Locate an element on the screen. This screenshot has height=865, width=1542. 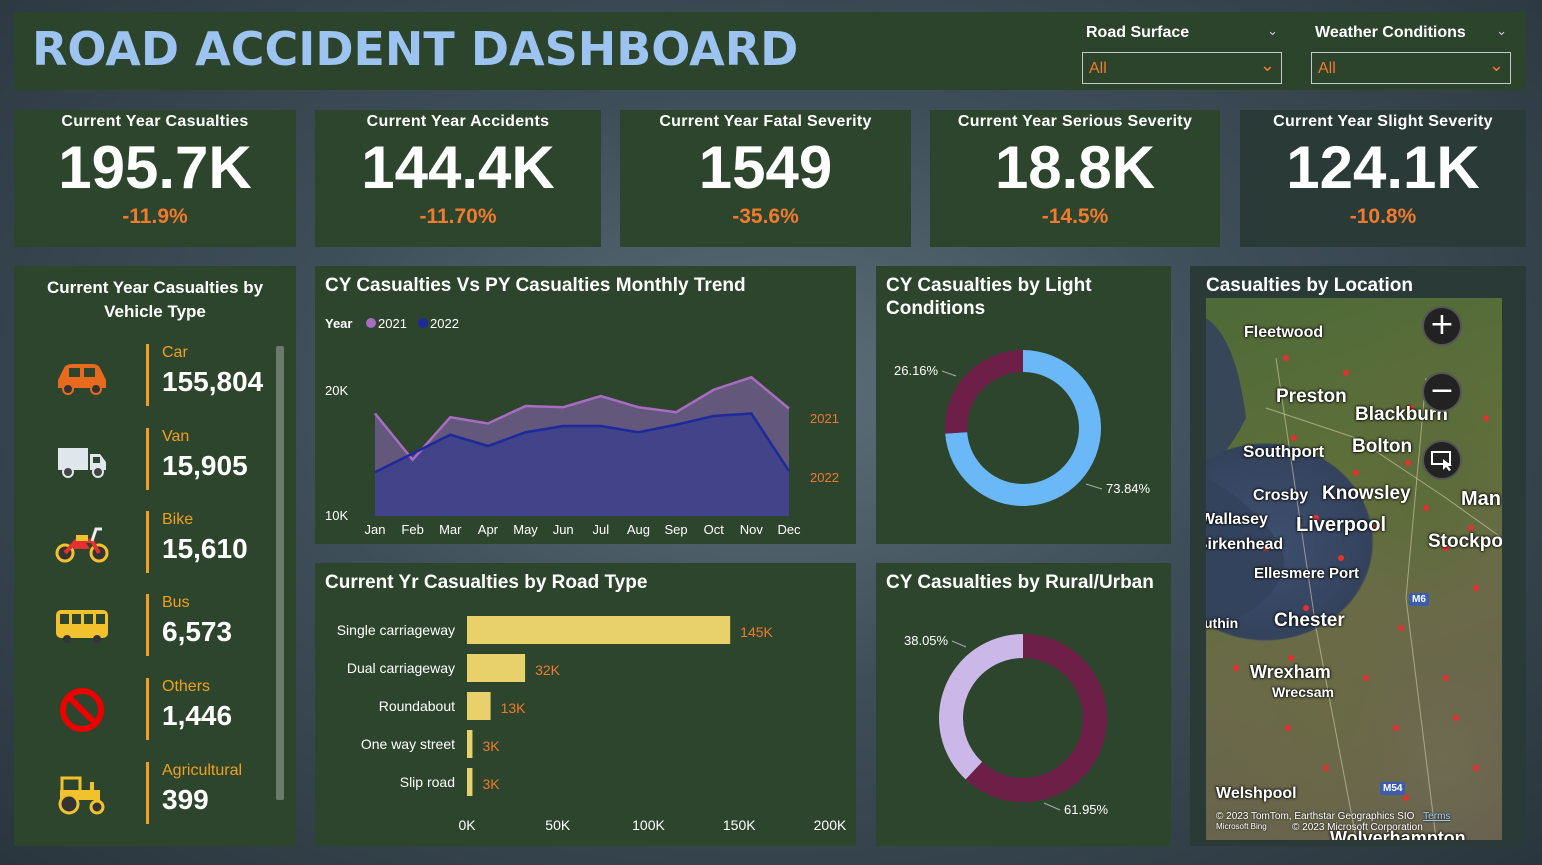
map-city-label: Southport is located at coordinates (1284, 451).